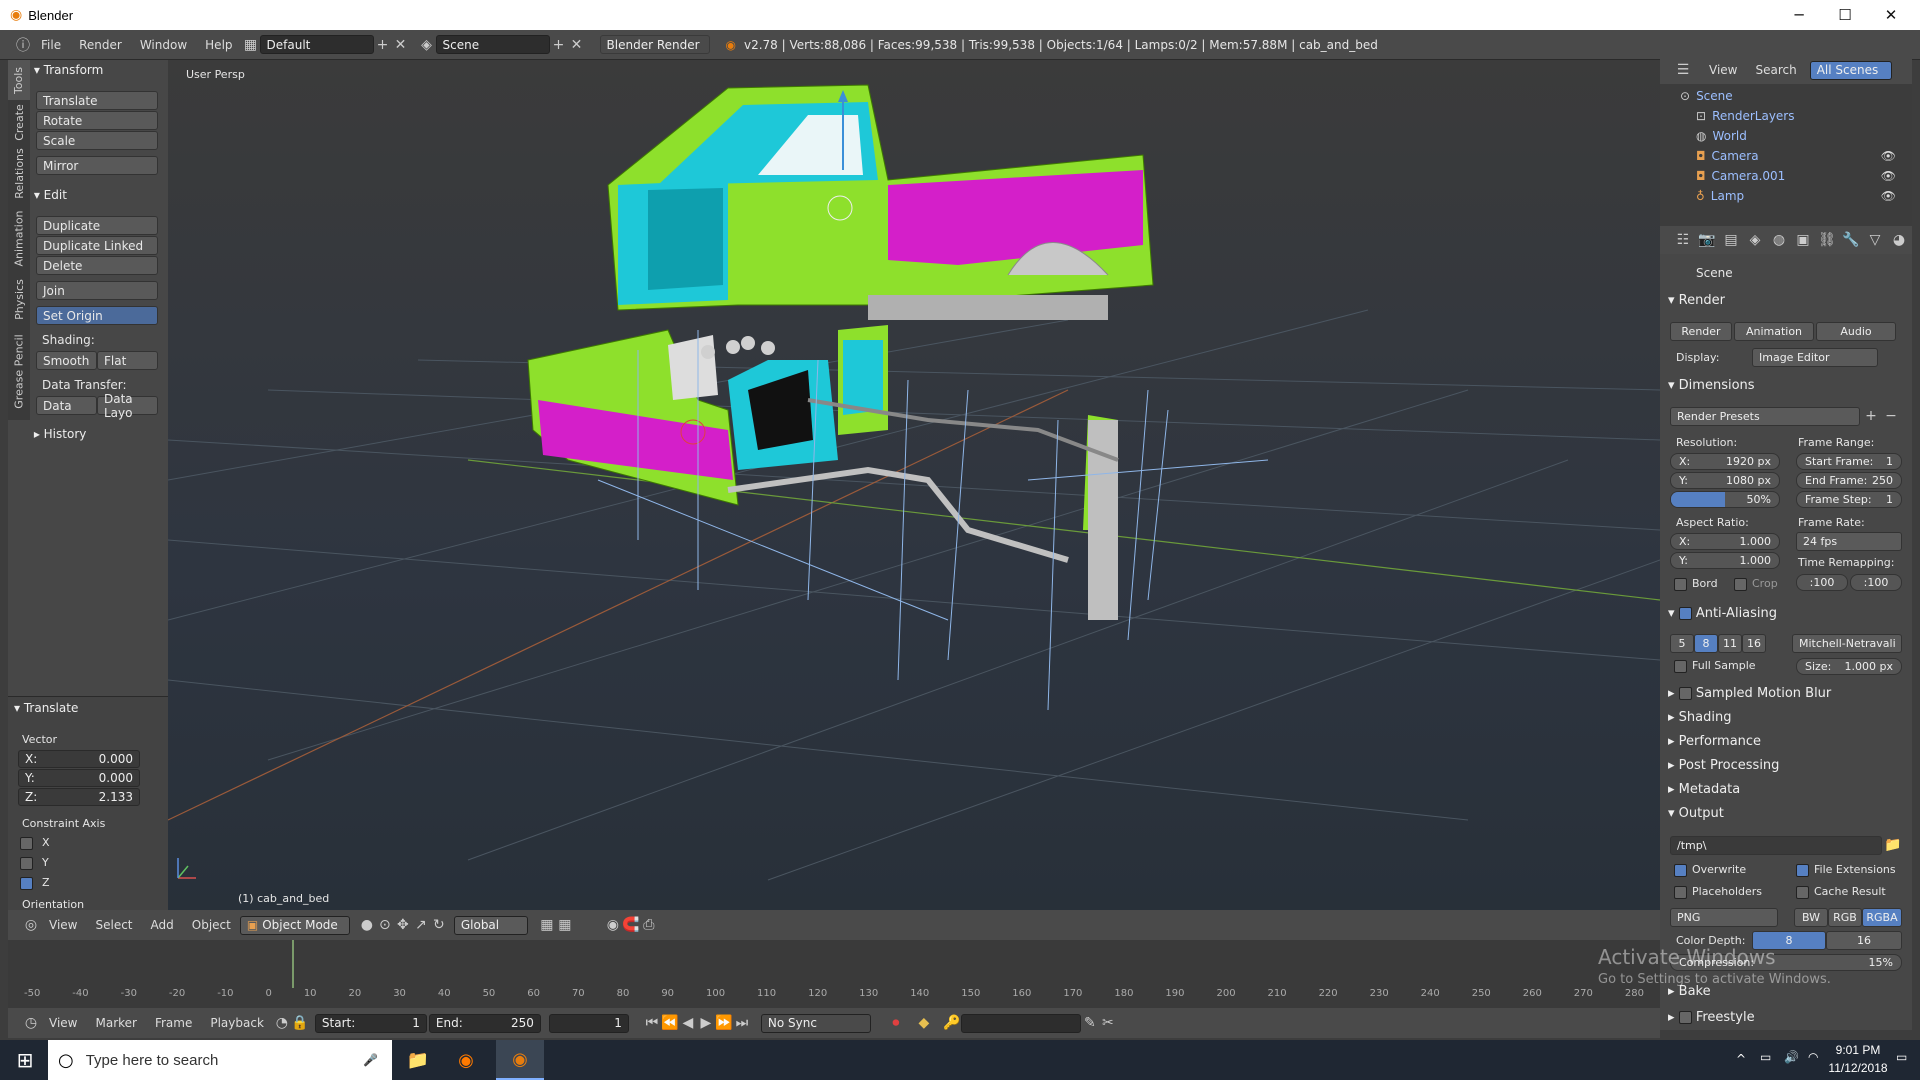  What do you see at coordinates (1849, 461) in the screenshot?
I see `start-frame-prop-field: Start Frame: 1` at bounding box center [1849, 461].